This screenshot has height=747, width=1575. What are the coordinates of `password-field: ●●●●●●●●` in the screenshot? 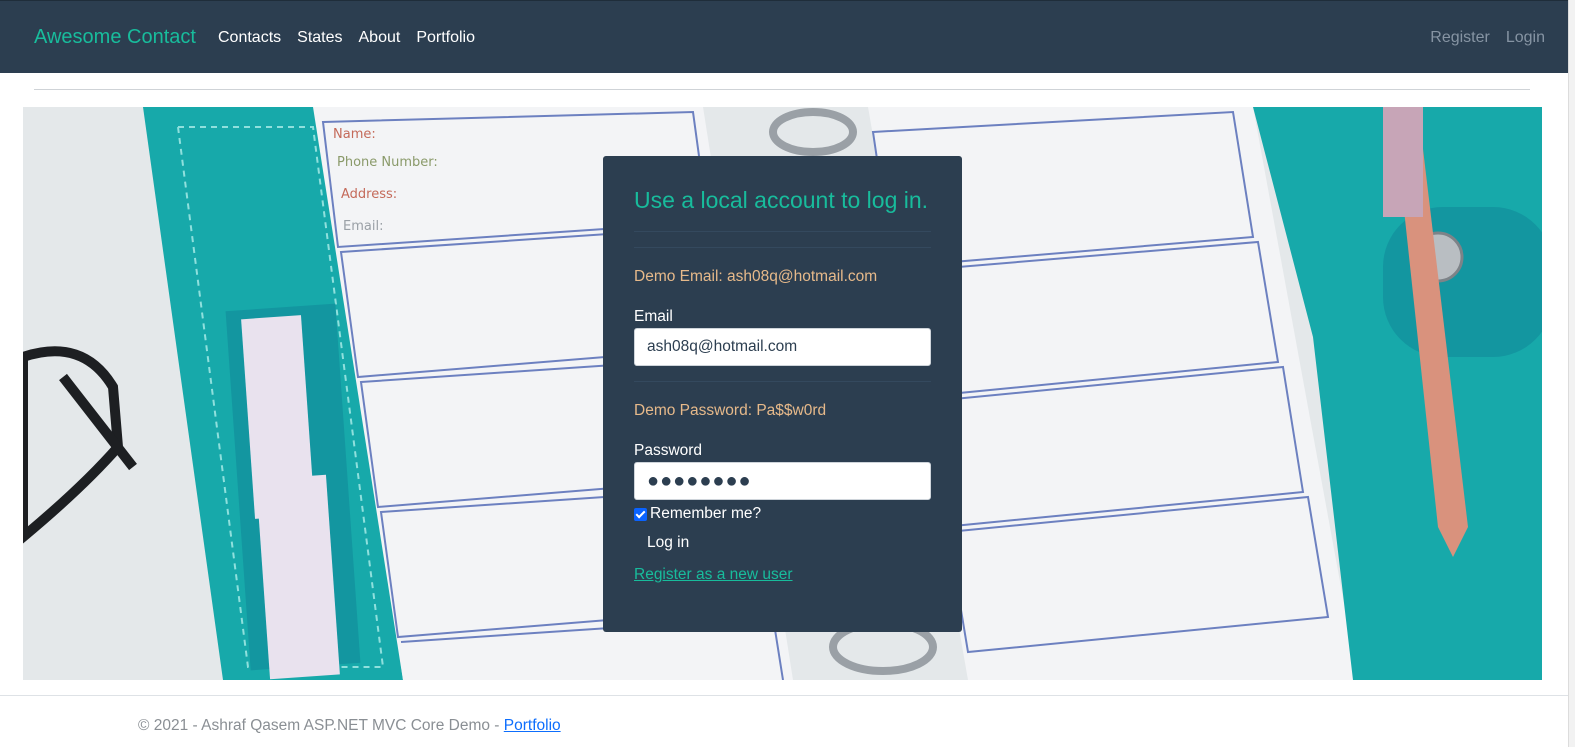 It's located at (782, 481).